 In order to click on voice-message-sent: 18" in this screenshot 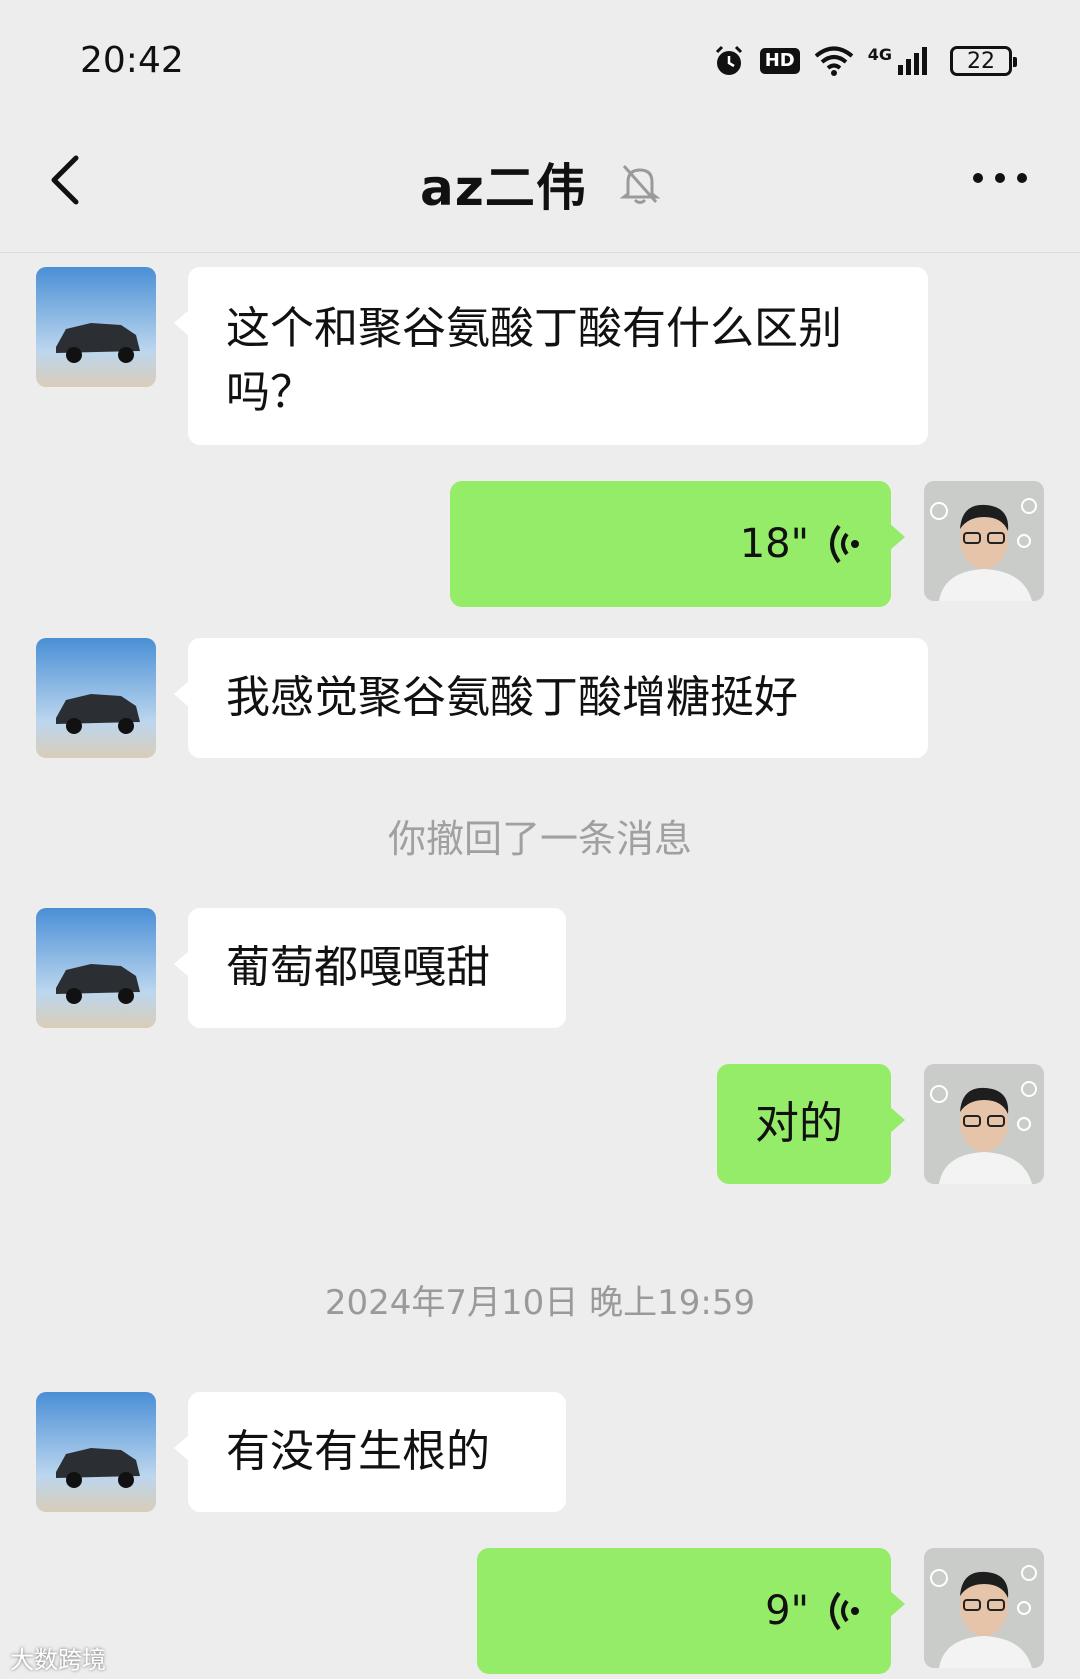, I will do `click(677, 544)`.